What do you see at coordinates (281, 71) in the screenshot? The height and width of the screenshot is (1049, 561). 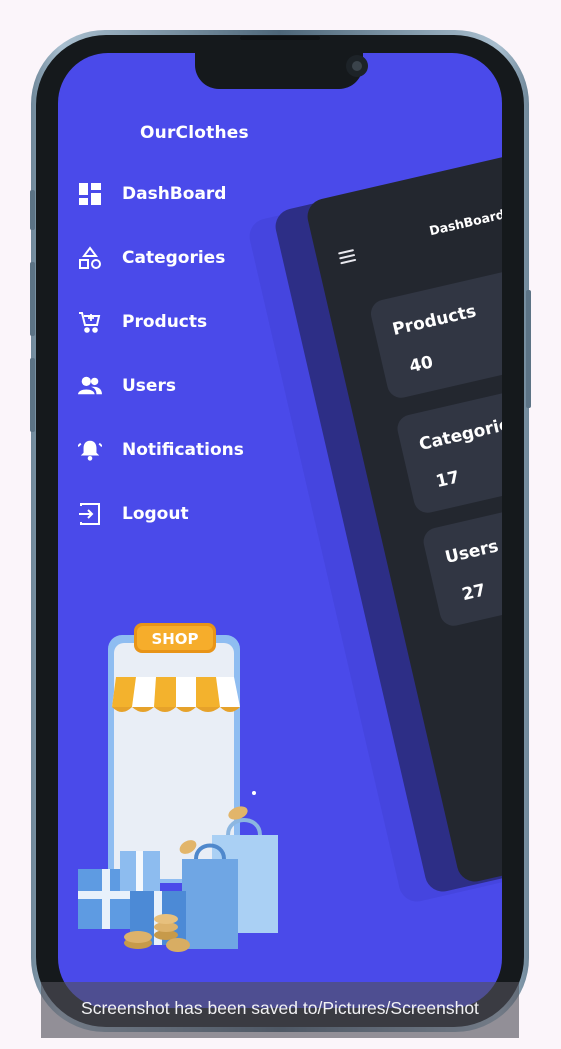 I see `notch` at bounding box center [281, 71].